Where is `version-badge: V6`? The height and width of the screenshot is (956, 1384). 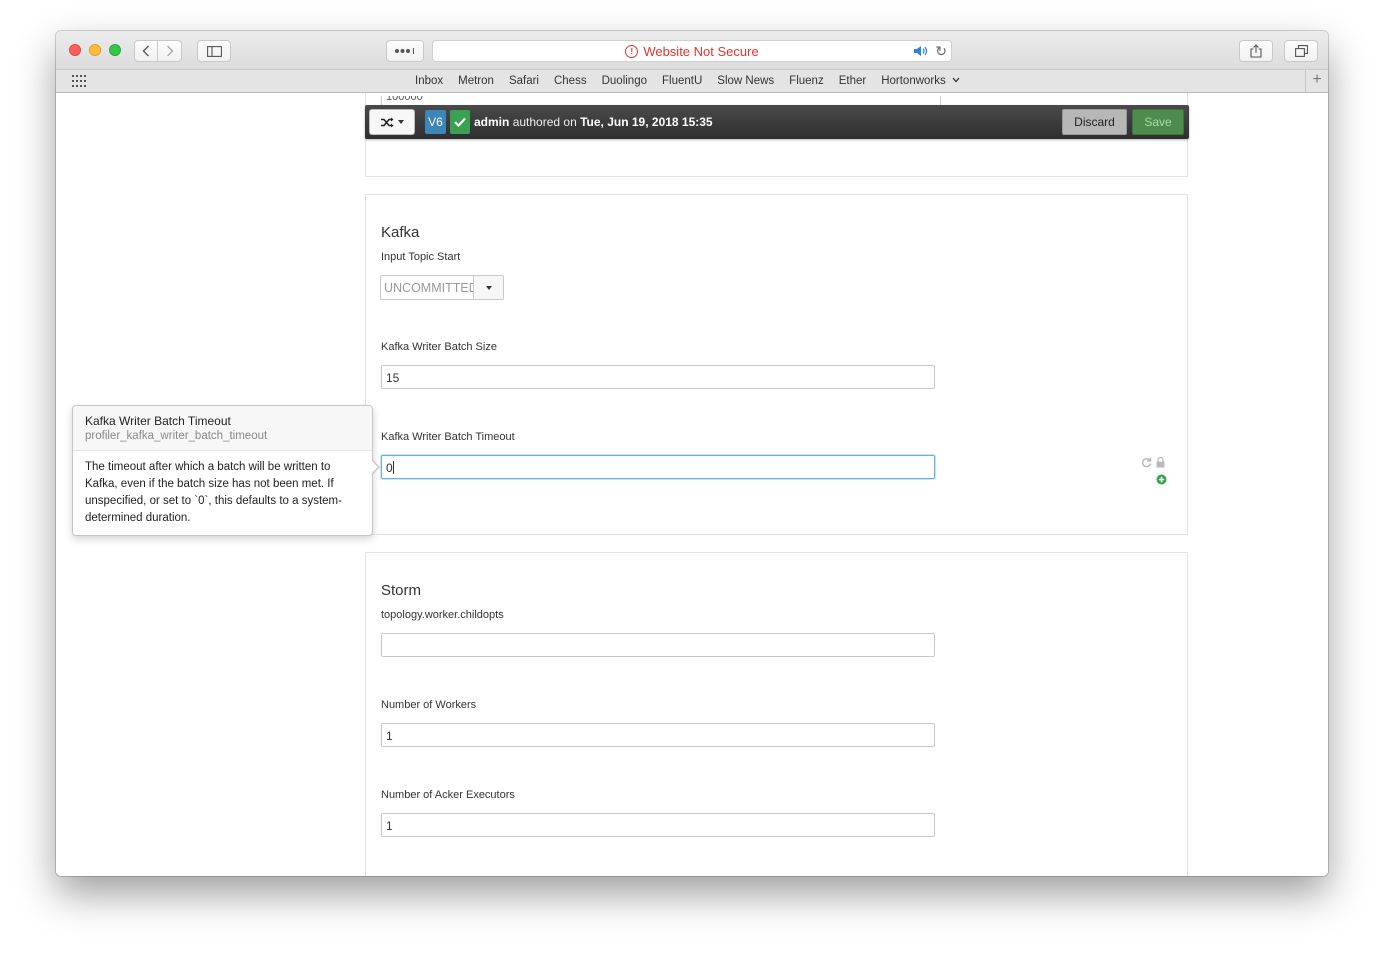
version-badge: V6 is located at coordinates (435, 122).